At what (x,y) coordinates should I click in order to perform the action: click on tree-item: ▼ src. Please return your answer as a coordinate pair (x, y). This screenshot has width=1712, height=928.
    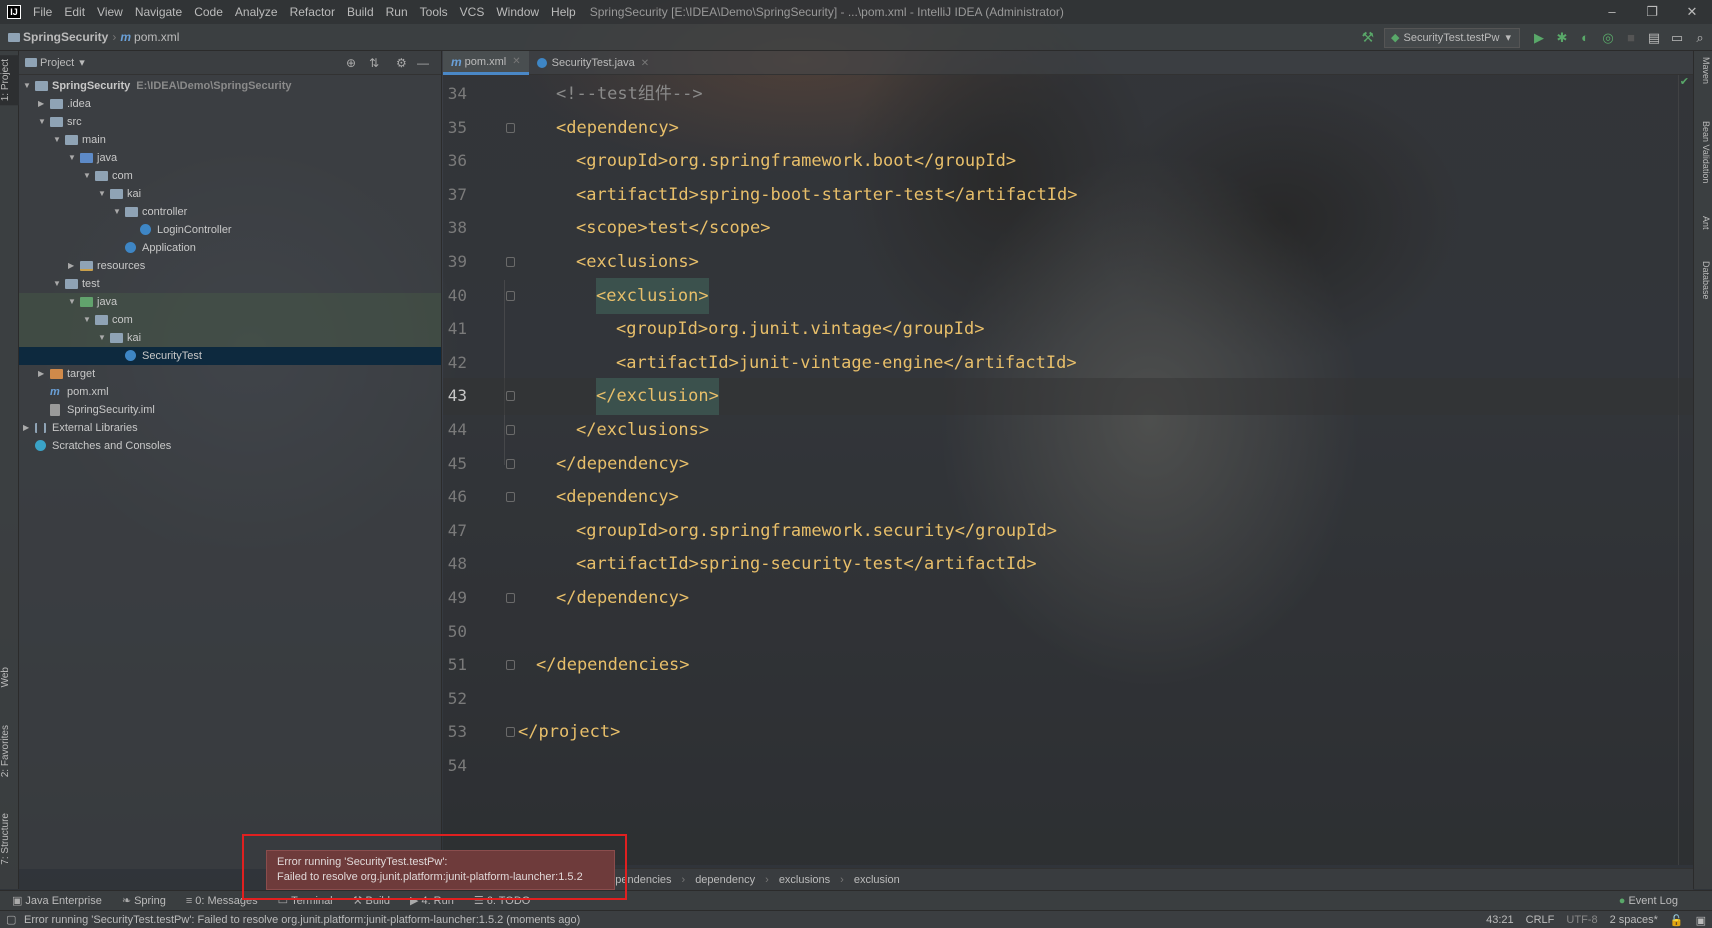
    Looking at the image, I should click on (230, 122).